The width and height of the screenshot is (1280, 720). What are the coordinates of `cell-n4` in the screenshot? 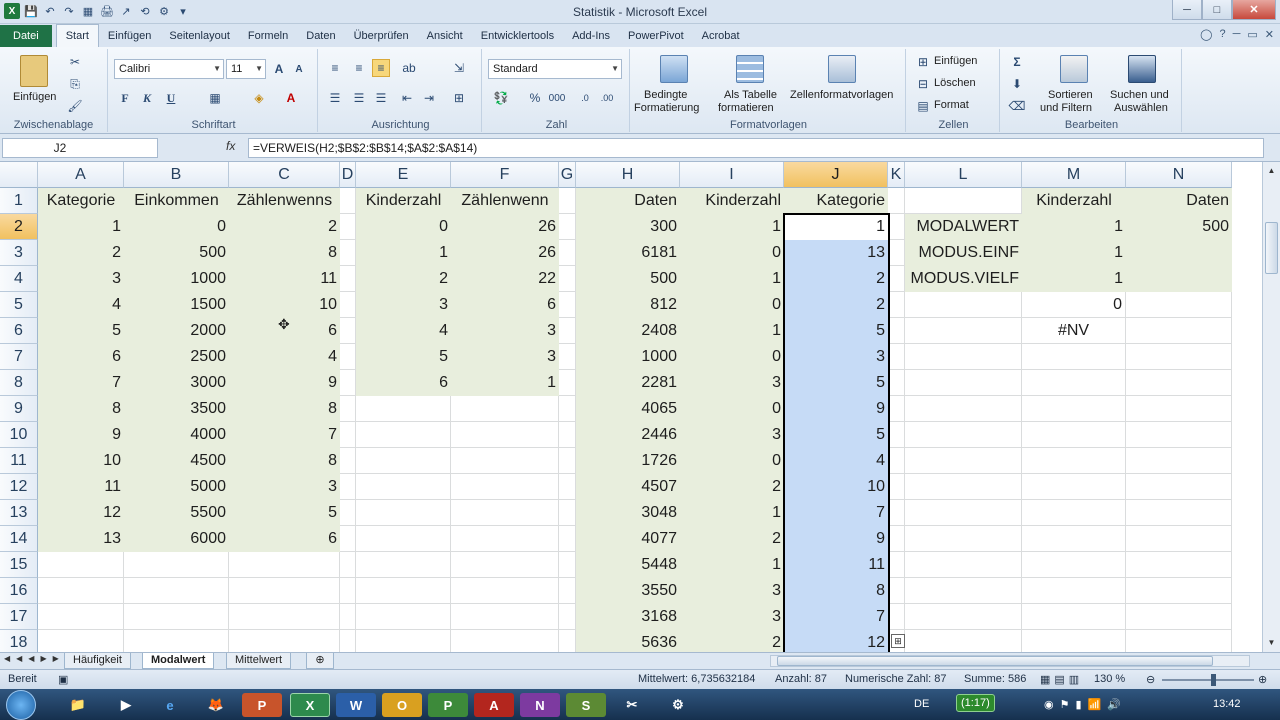 It's located at (1179, 279).